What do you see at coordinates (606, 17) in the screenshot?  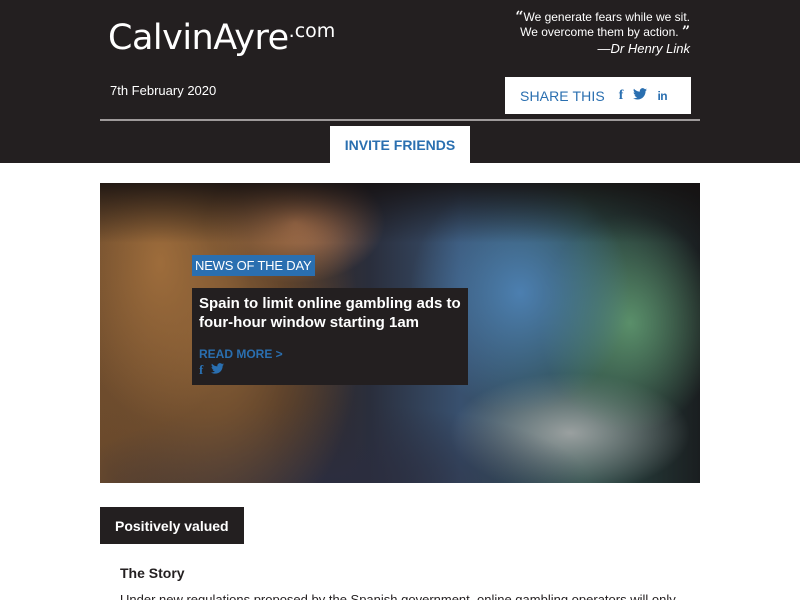 I see `quote-line-1: We generate fears while we sit.` at bounding box center [606, 17].